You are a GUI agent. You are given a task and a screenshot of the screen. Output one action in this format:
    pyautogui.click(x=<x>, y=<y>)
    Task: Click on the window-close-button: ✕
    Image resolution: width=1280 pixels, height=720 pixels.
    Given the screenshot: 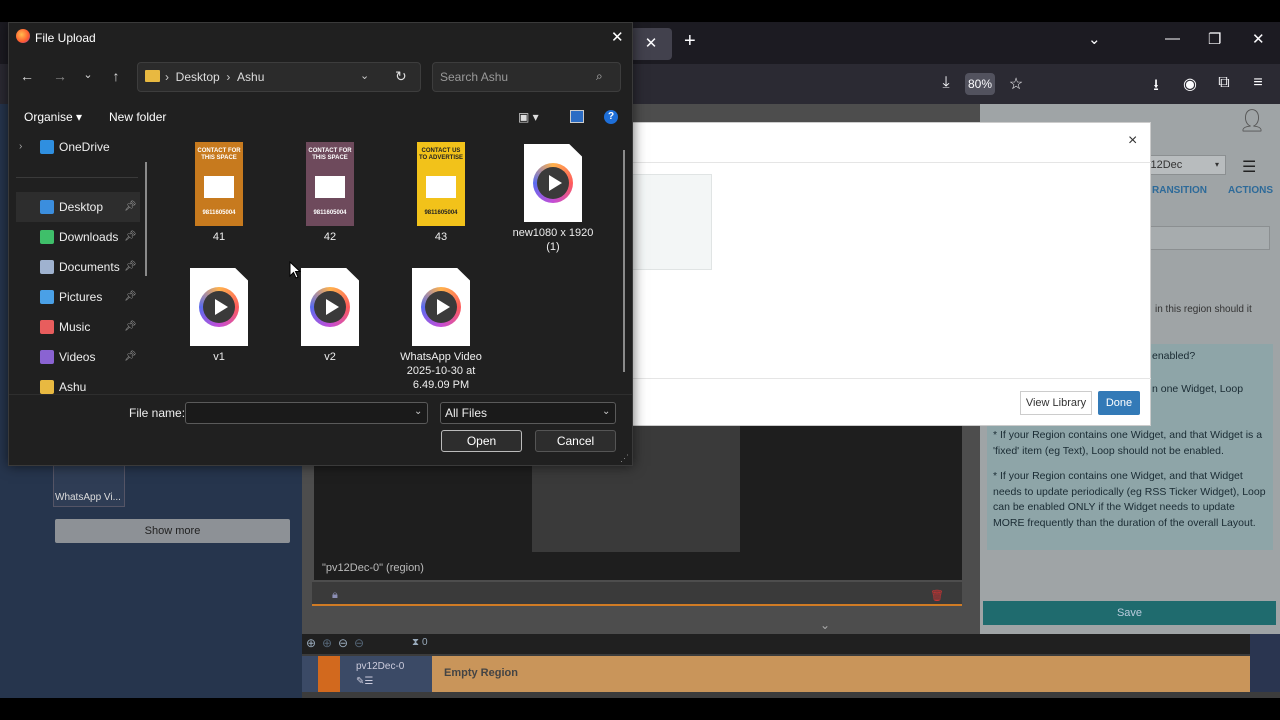 What is the action you would take?
    pyautogui.click(x=1258, y=39)
    